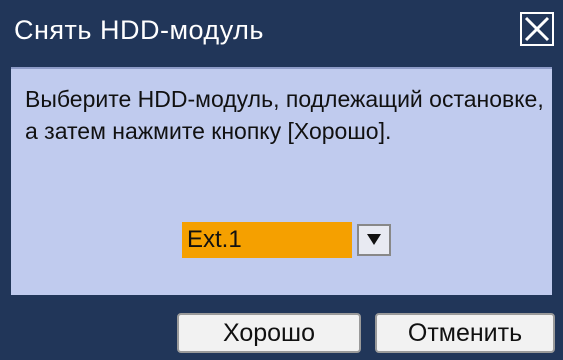 This screenshot has height=360, width=563. I want to click on close-icon, so click(537, 29).